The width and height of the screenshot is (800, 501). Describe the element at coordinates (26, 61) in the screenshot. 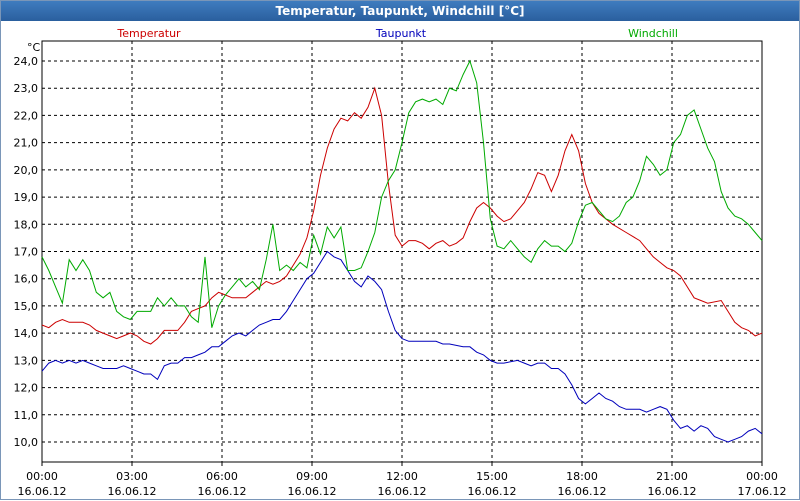

I see `y-tick-label: 24,0` at that location.